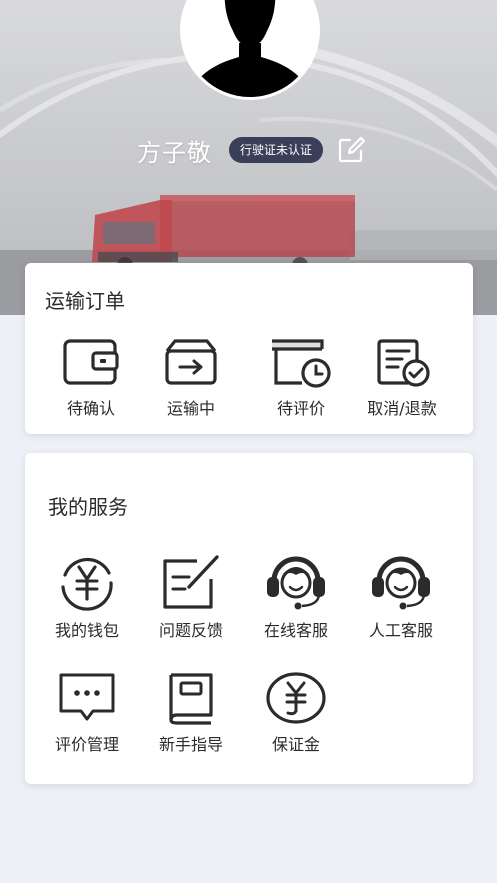 The image size is (497, 883). Describe the element at coordinates (191, 699) in the screenshot. I see `guide-book-icon` at that location.